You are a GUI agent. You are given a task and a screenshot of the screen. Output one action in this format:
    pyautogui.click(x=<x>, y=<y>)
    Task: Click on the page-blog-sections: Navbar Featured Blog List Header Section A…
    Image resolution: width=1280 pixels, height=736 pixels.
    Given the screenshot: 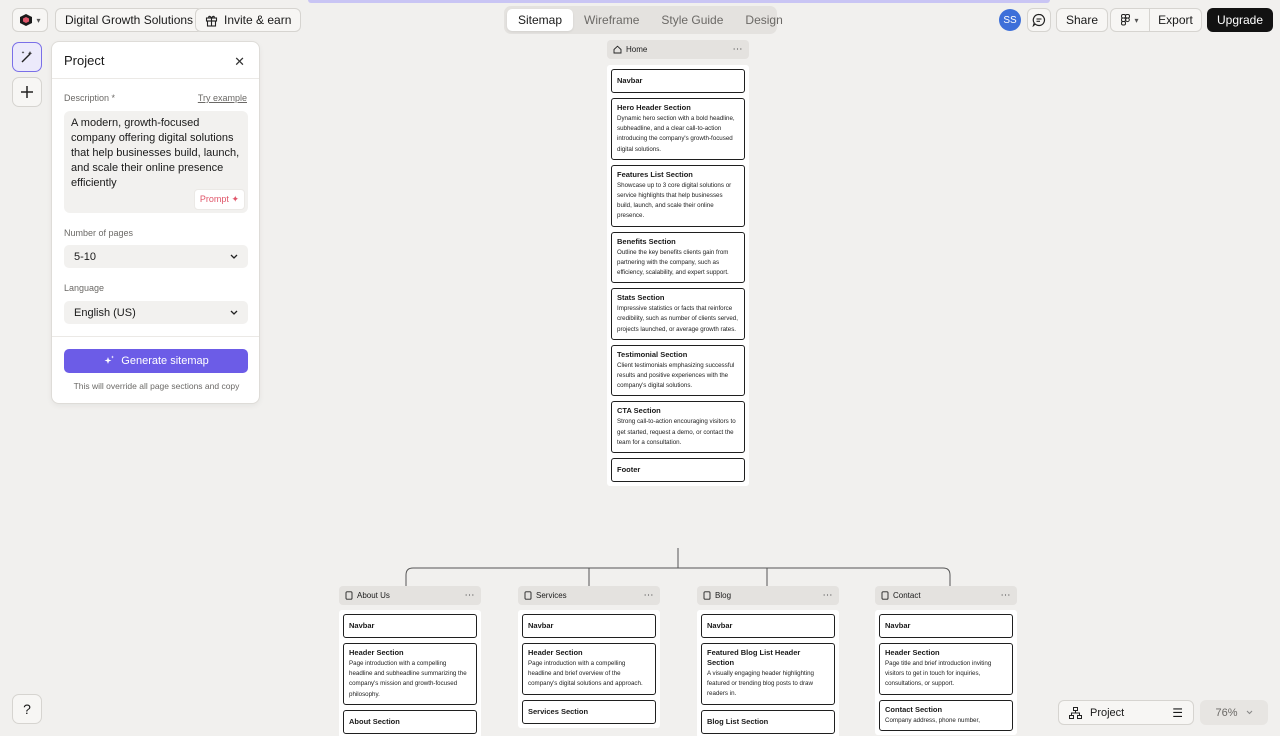 What is the action you would take?
    pyautogui.click(x=768, y=673)
    